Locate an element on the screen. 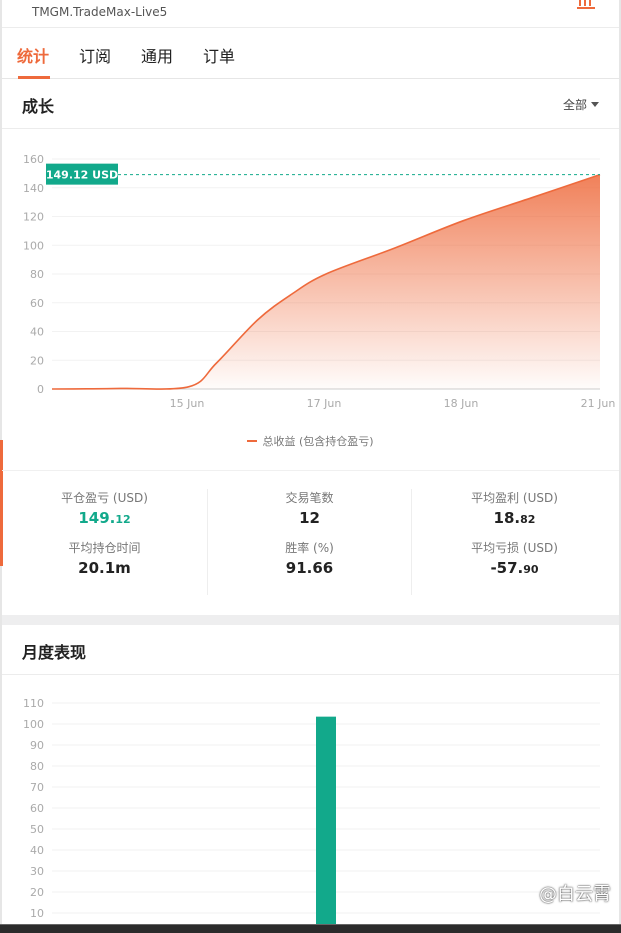 The width and height of the screenshot is (621, 933). growth-legend: 总收益 (包含持仓盈亏) is located at coordinates (310, 441).